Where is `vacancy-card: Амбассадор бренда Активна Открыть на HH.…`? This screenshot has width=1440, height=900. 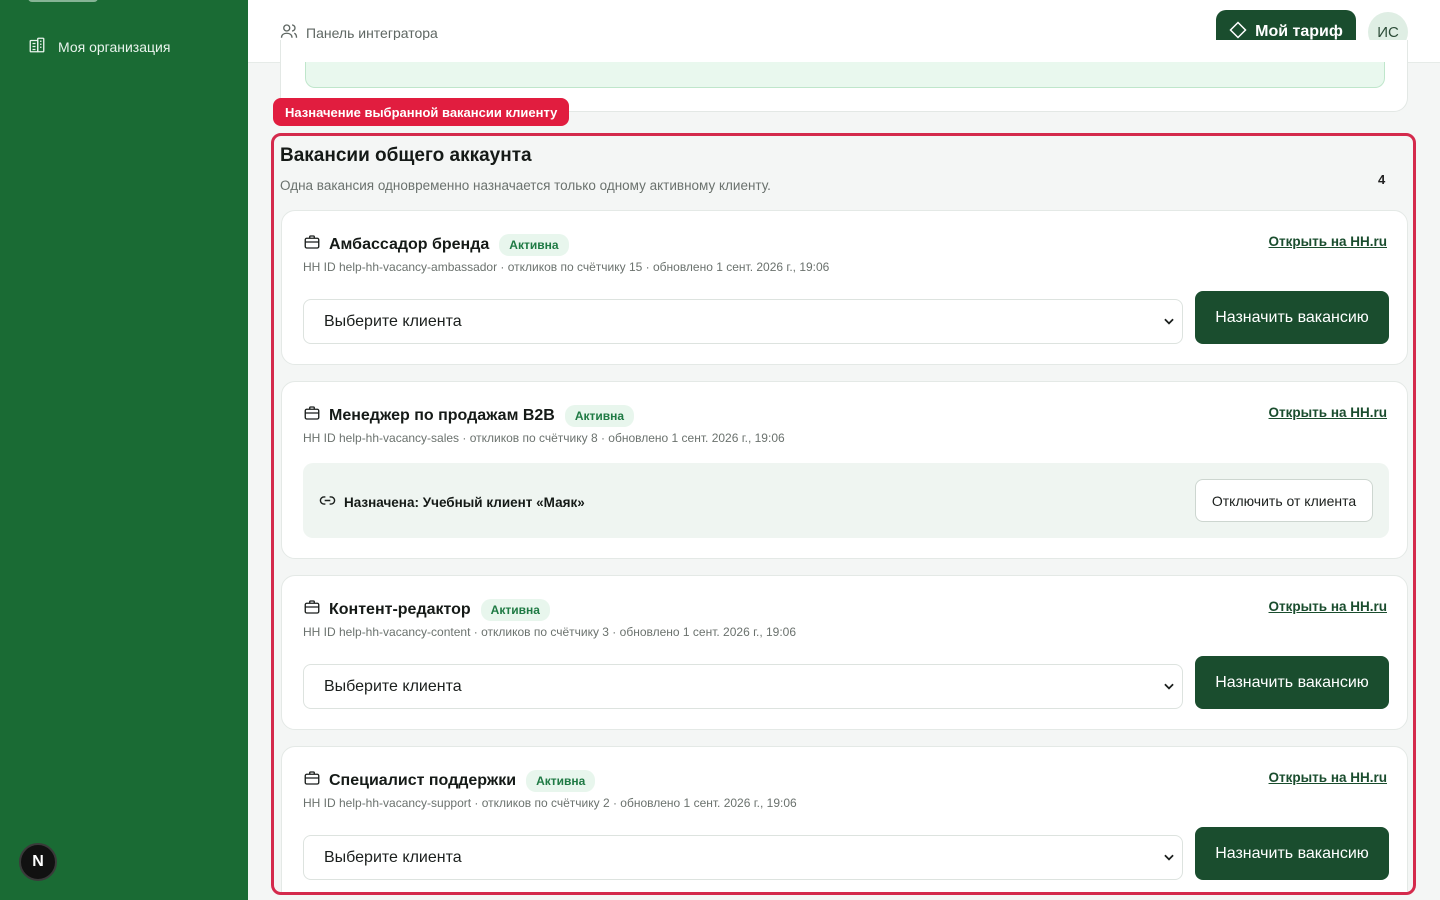
vacancy-card: Амбассадор бренда Активна Открыть на HH.… is located at coordinates (844, 287).